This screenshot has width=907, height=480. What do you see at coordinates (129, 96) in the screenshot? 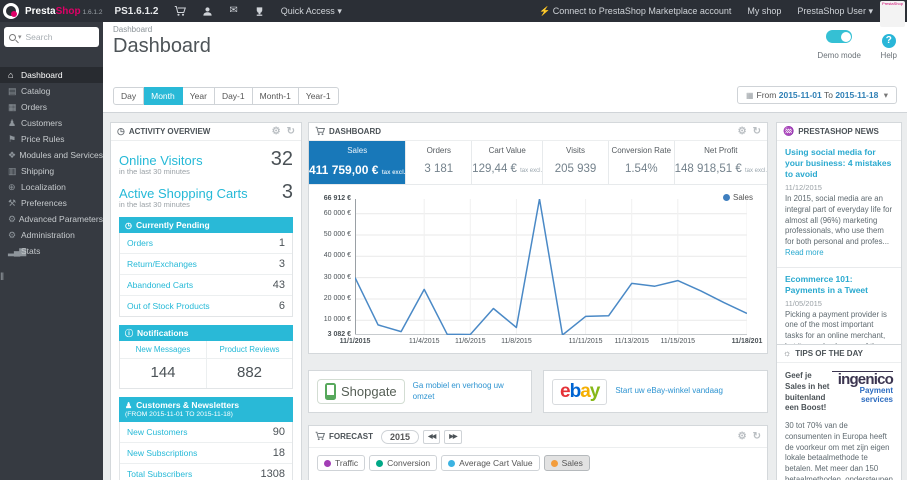
I see `filter-day-button: Day` at bounding box center [129, 96].